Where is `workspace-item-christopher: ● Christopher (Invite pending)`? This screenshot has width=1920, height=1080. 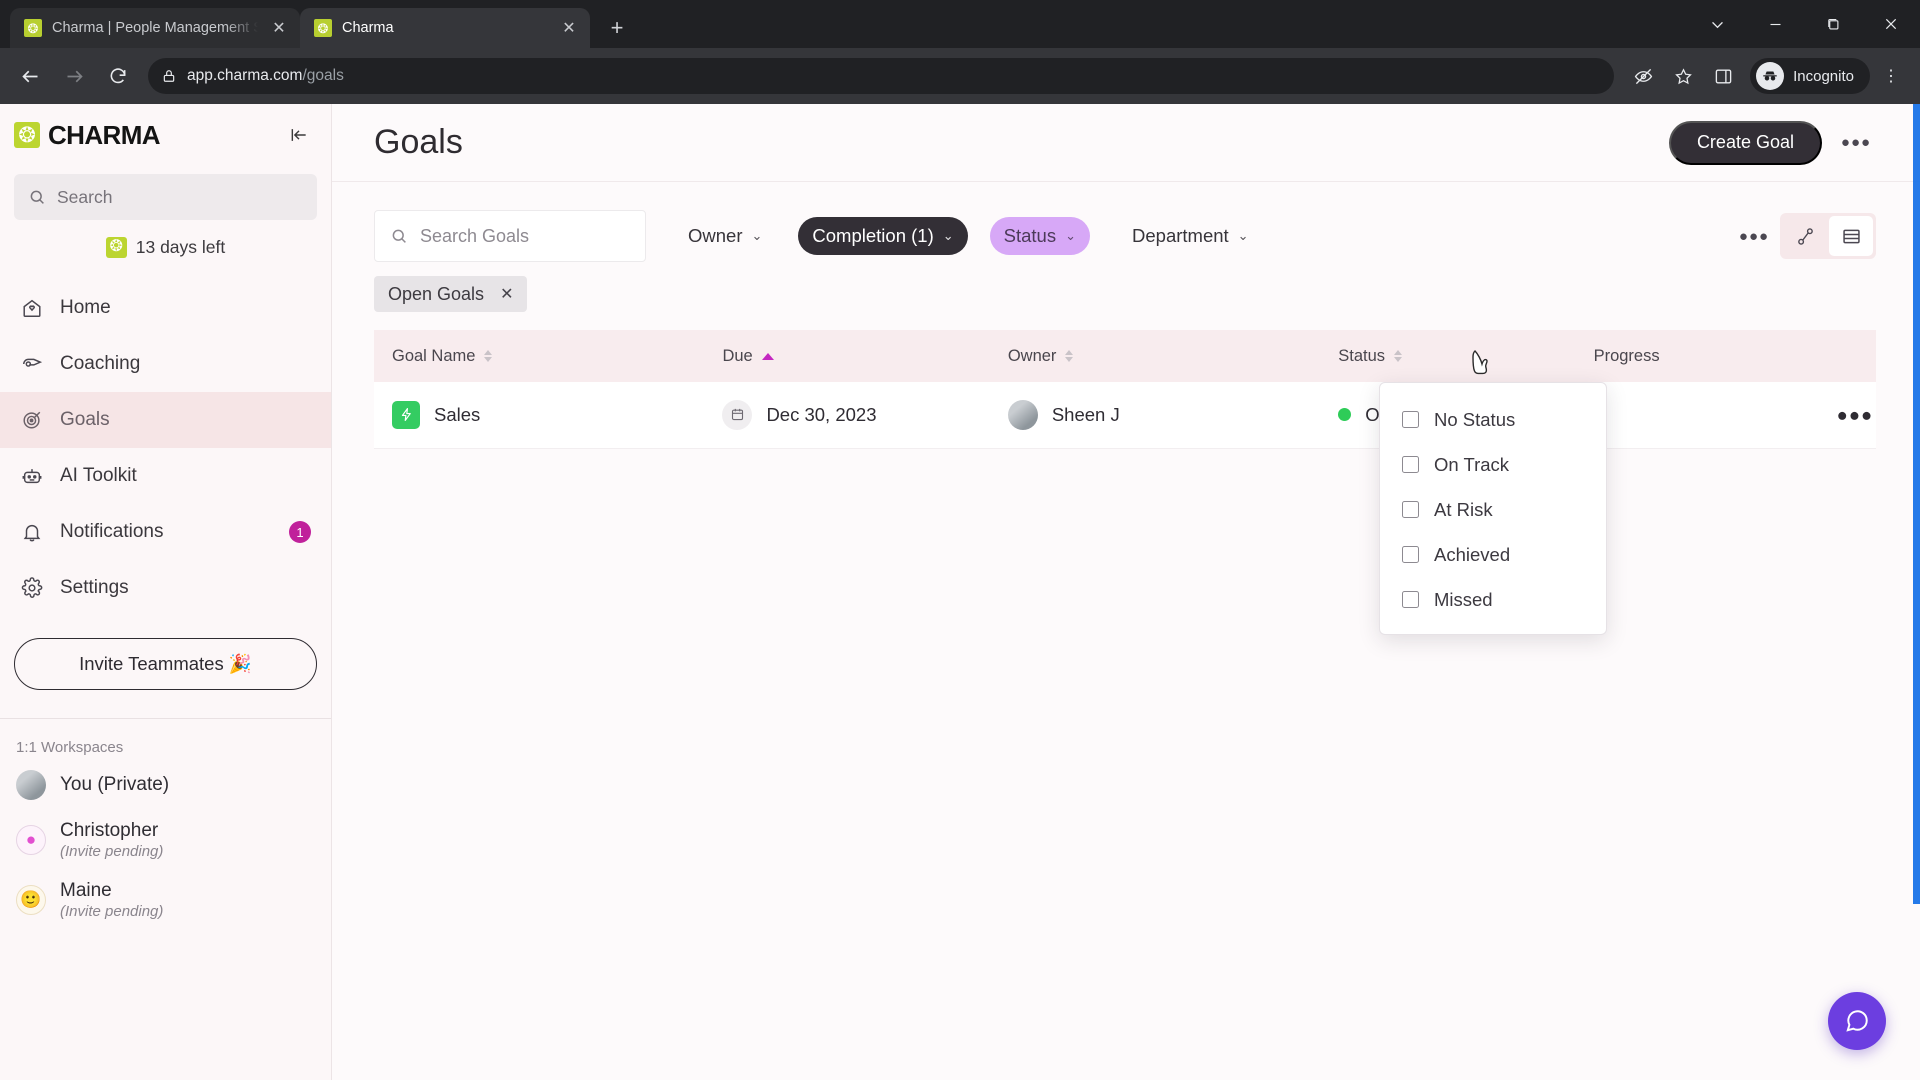
workspace-item-christopher: ● Christopher (Invite pending) is located at coordinates (165, 840).